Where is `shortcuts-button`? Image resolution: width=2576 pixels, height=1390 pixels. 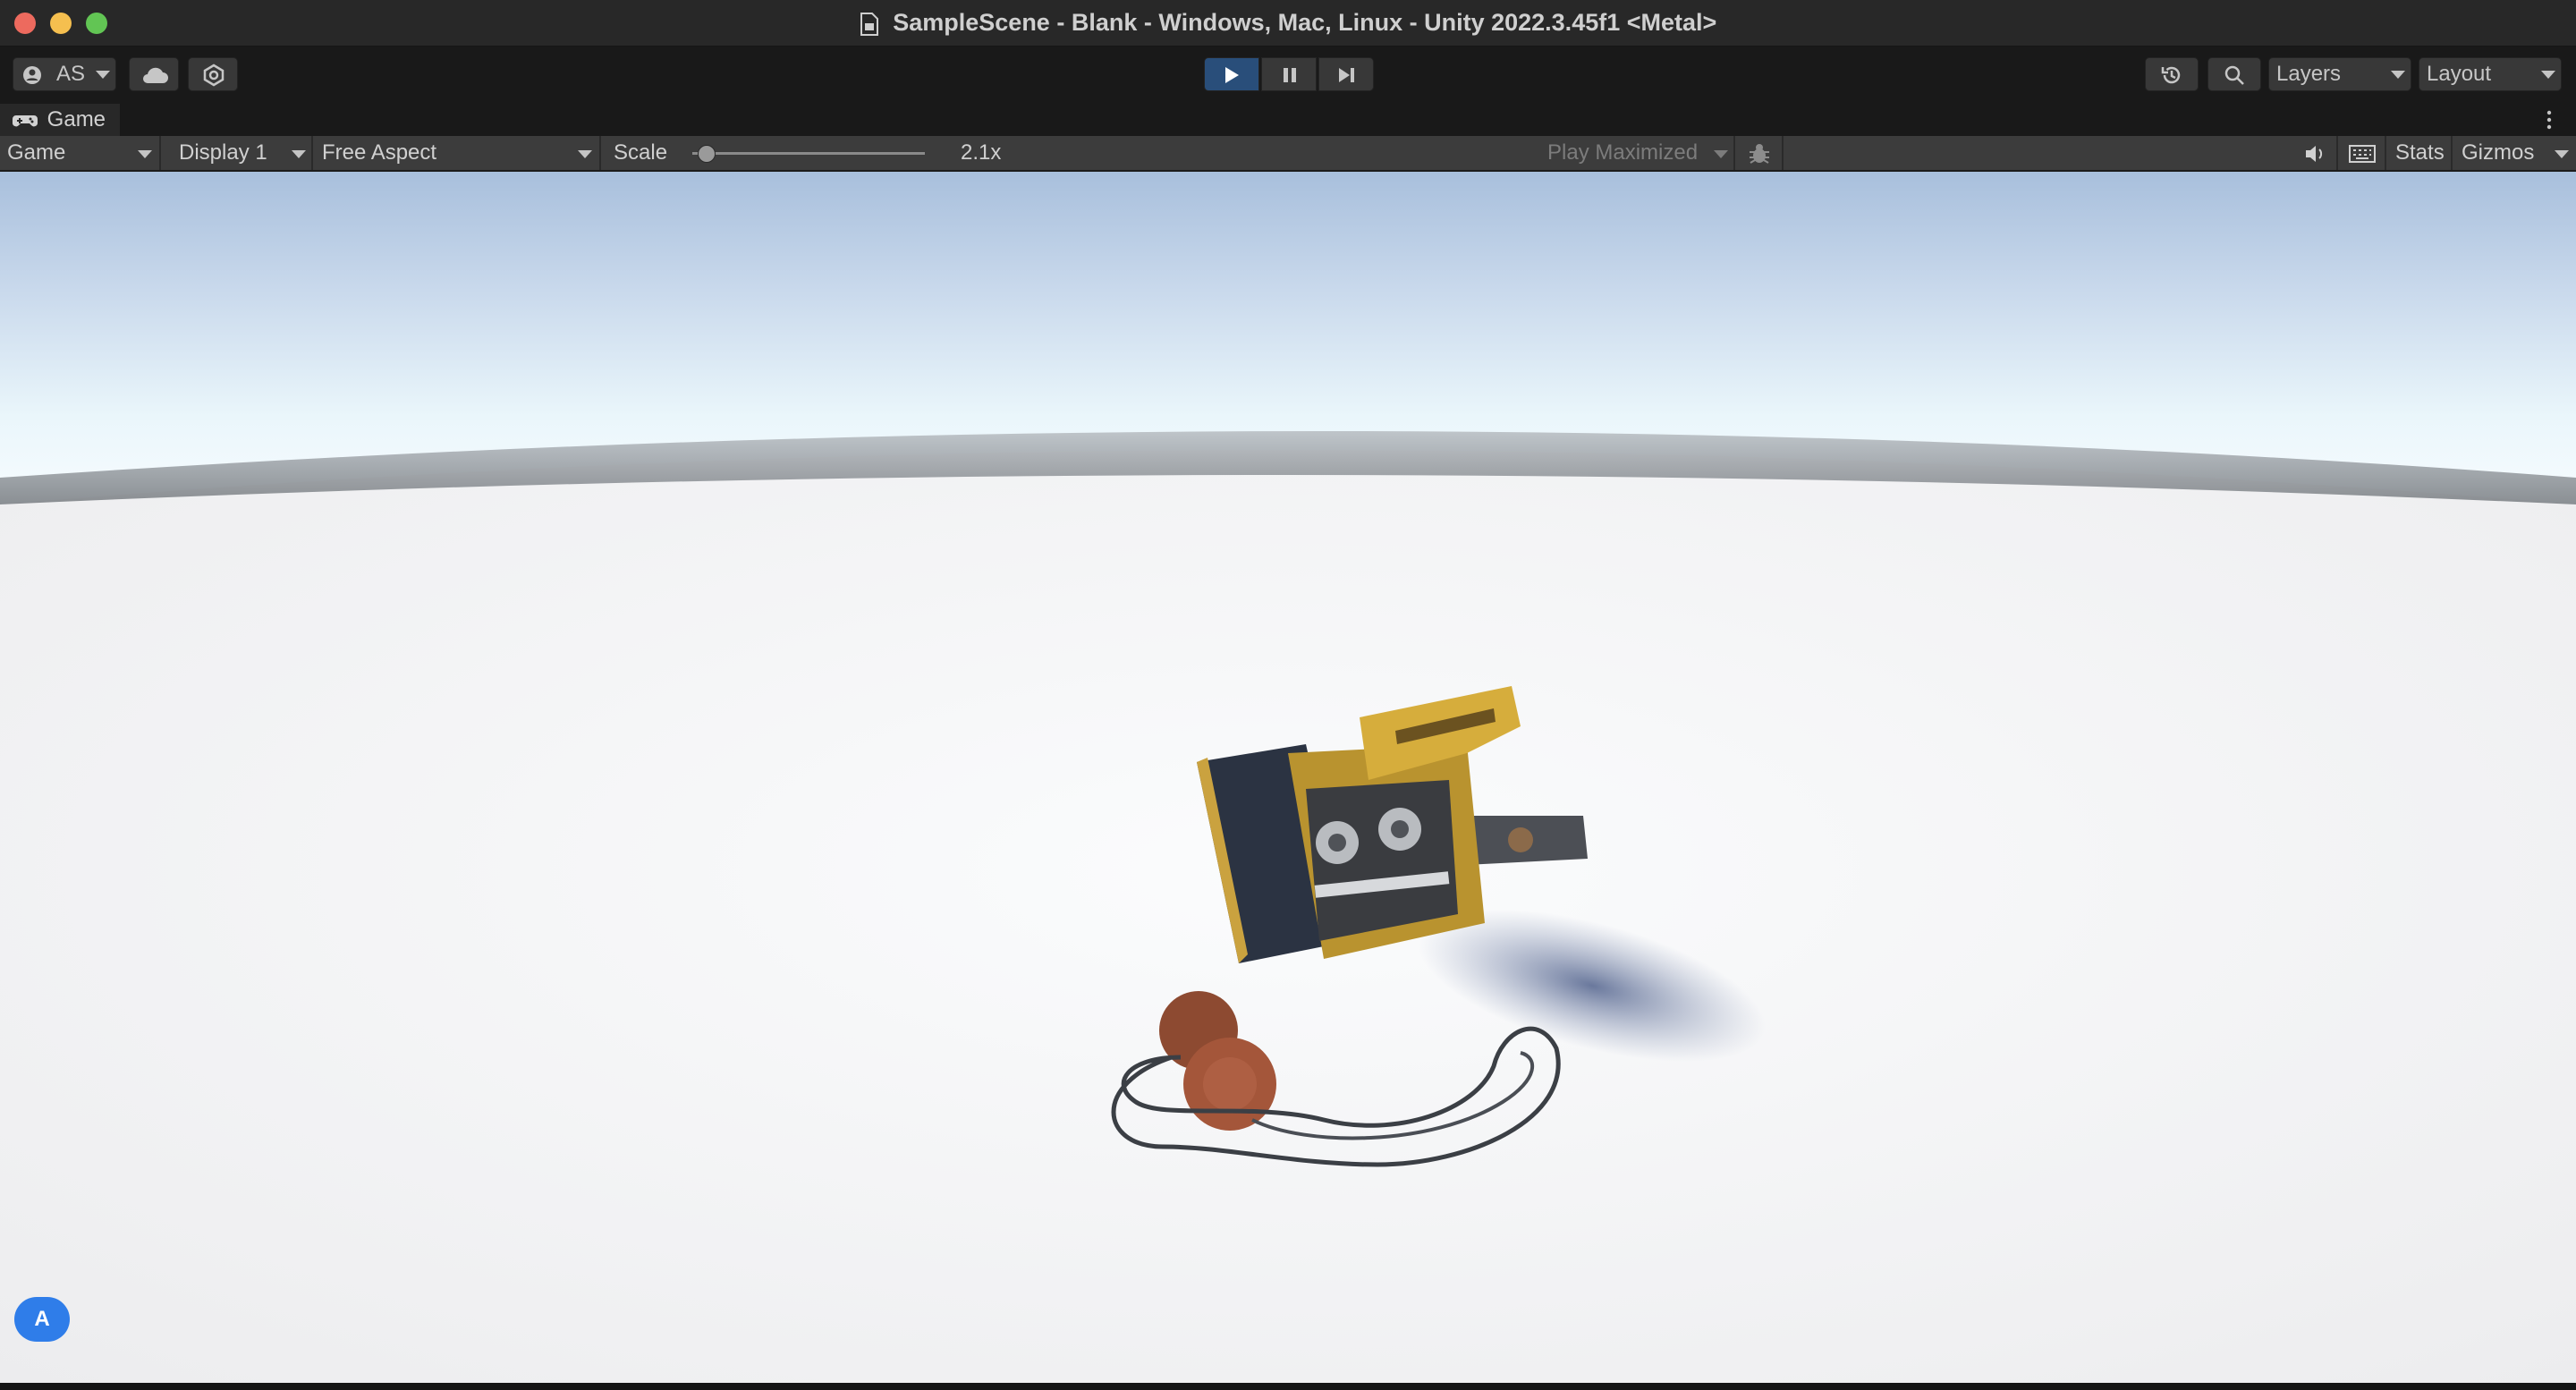
shortcuts-button is located at coordinates (2363, 153).